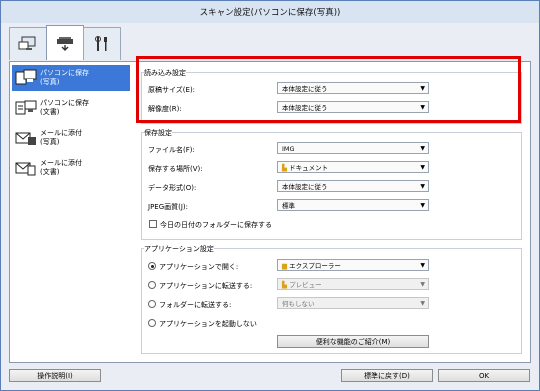 The width and height of the screenshot is (540, 391). What do you see at coordinates (387, 375) in the screenshot?
I see `defaults-button: 標準に戻す(D)` at bounding box center [387, 375].